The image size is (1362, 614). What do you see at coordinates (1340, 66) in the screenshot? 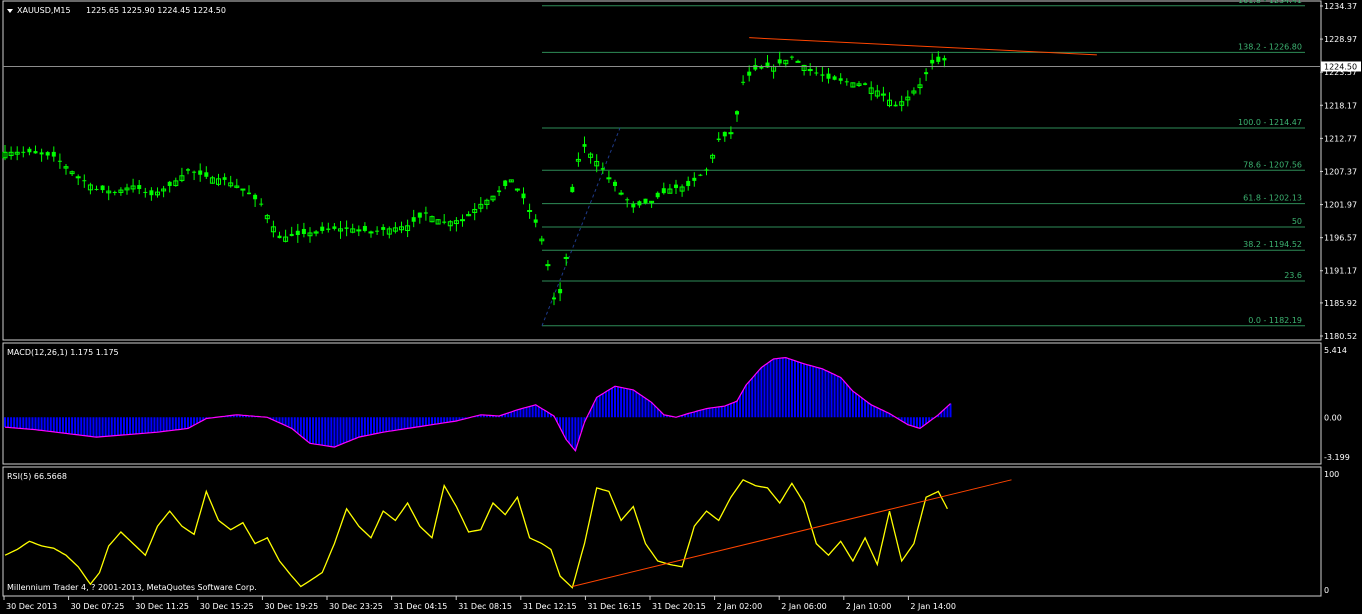
I see `current-price-label: 1224.50` at bounding box center [1340, 66].